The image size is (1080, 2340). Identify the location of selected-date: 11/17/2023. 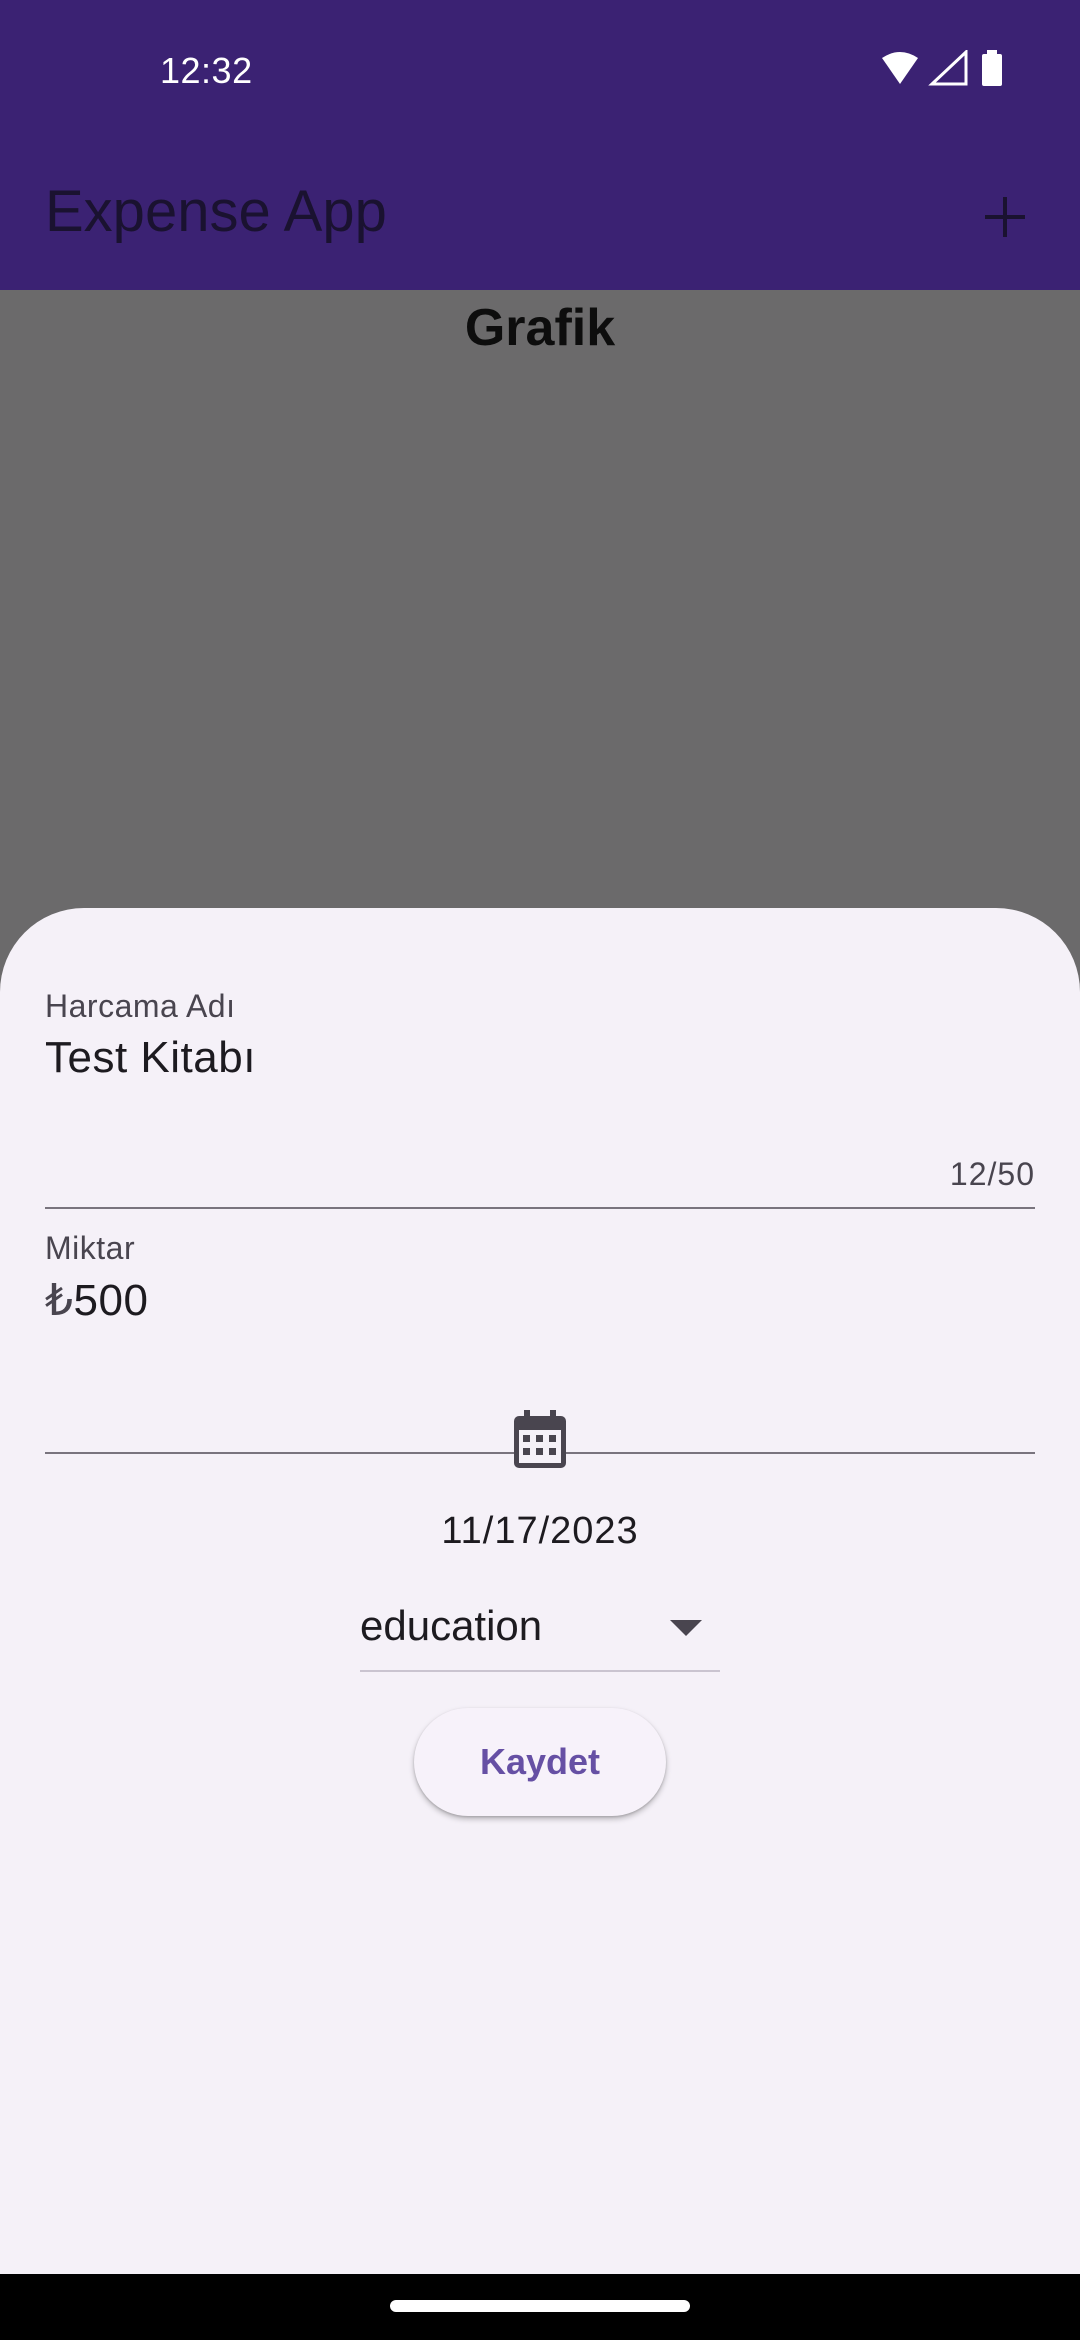
(540, 1531).